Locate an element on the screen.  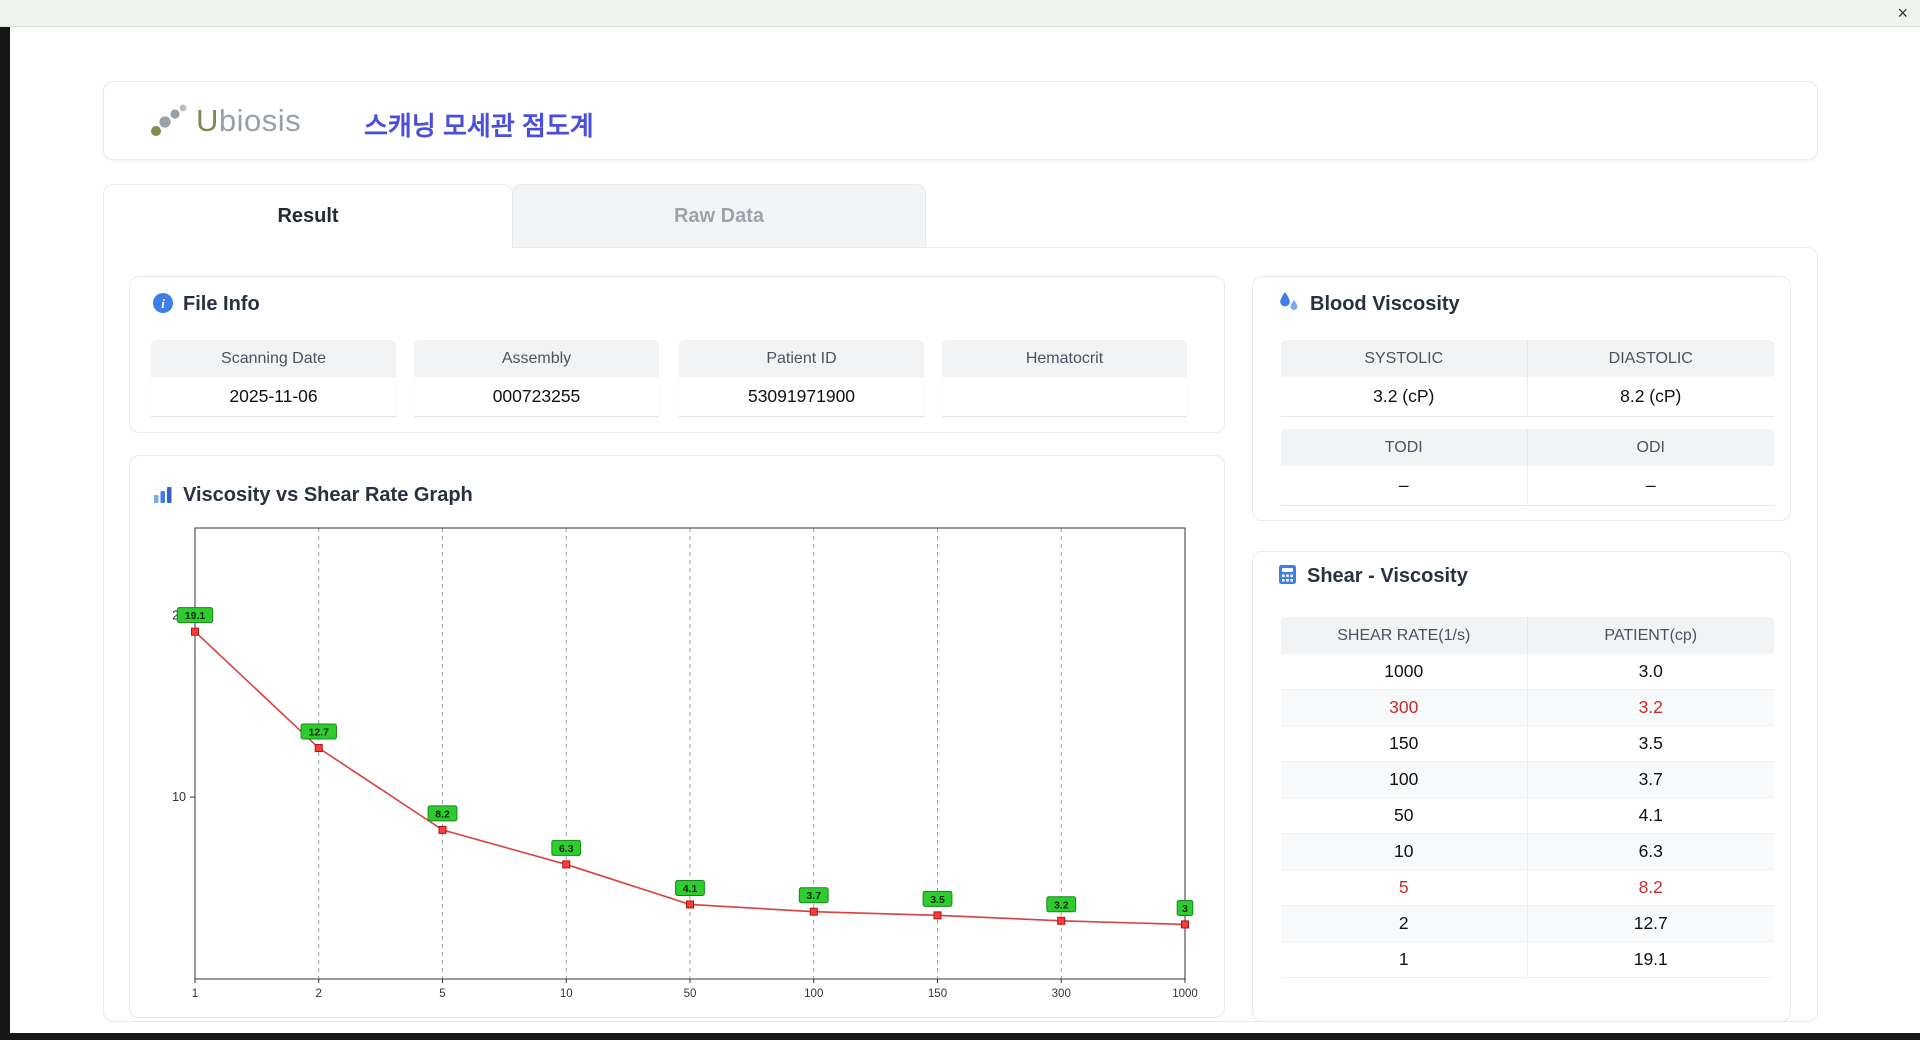
bv-value-row: – – is located at coordinates (1527, 486).